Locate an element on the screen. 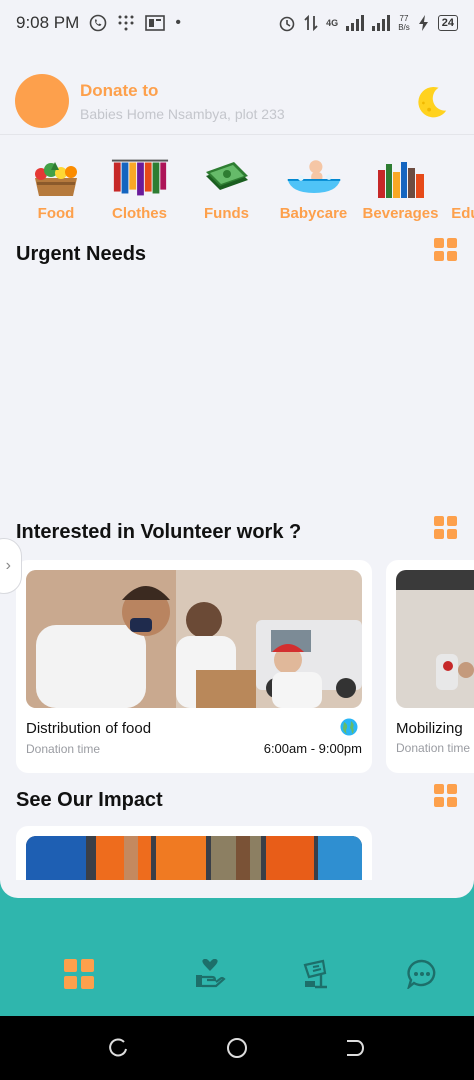  news-icon is located at coordinates (155, 23).